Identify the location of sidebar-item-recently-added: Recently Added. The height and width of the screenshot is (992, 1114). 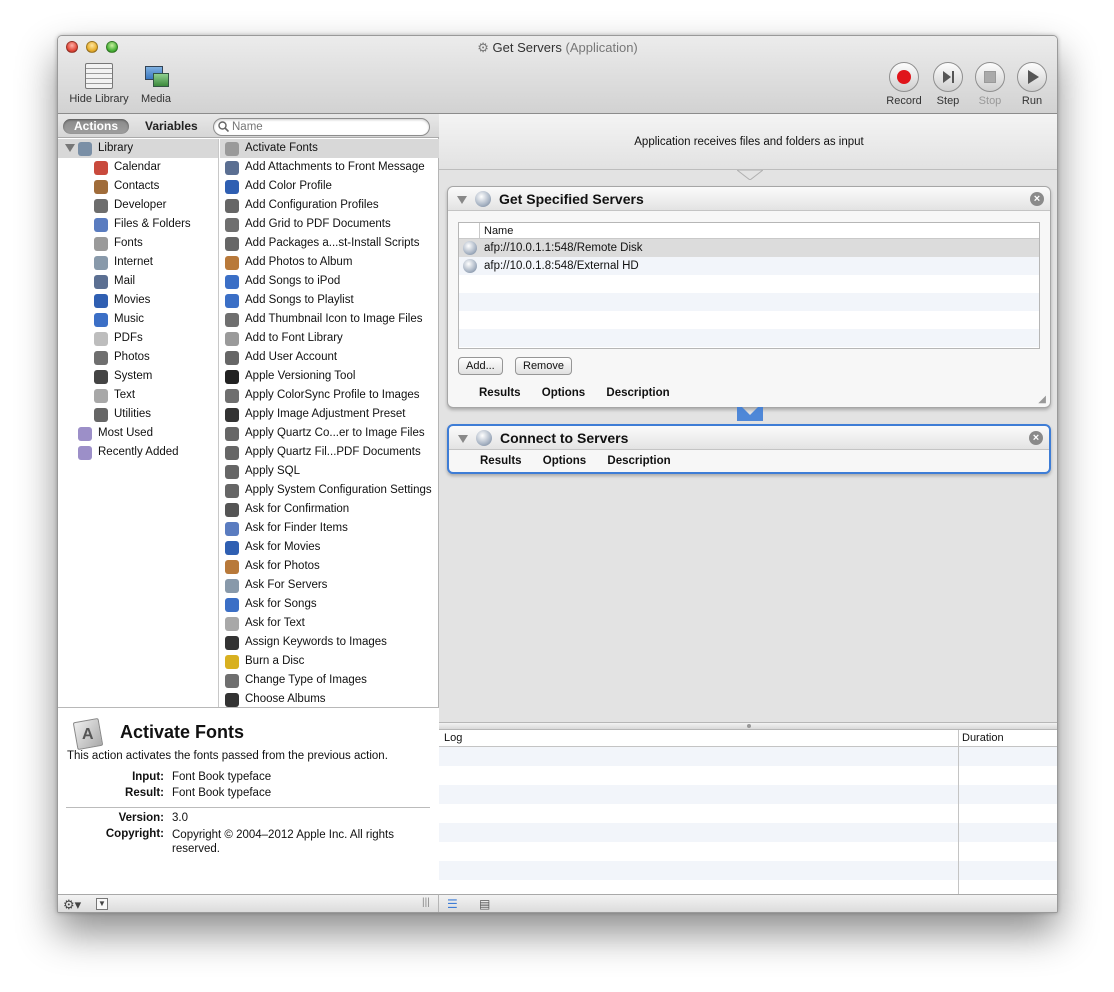
(138, 452).